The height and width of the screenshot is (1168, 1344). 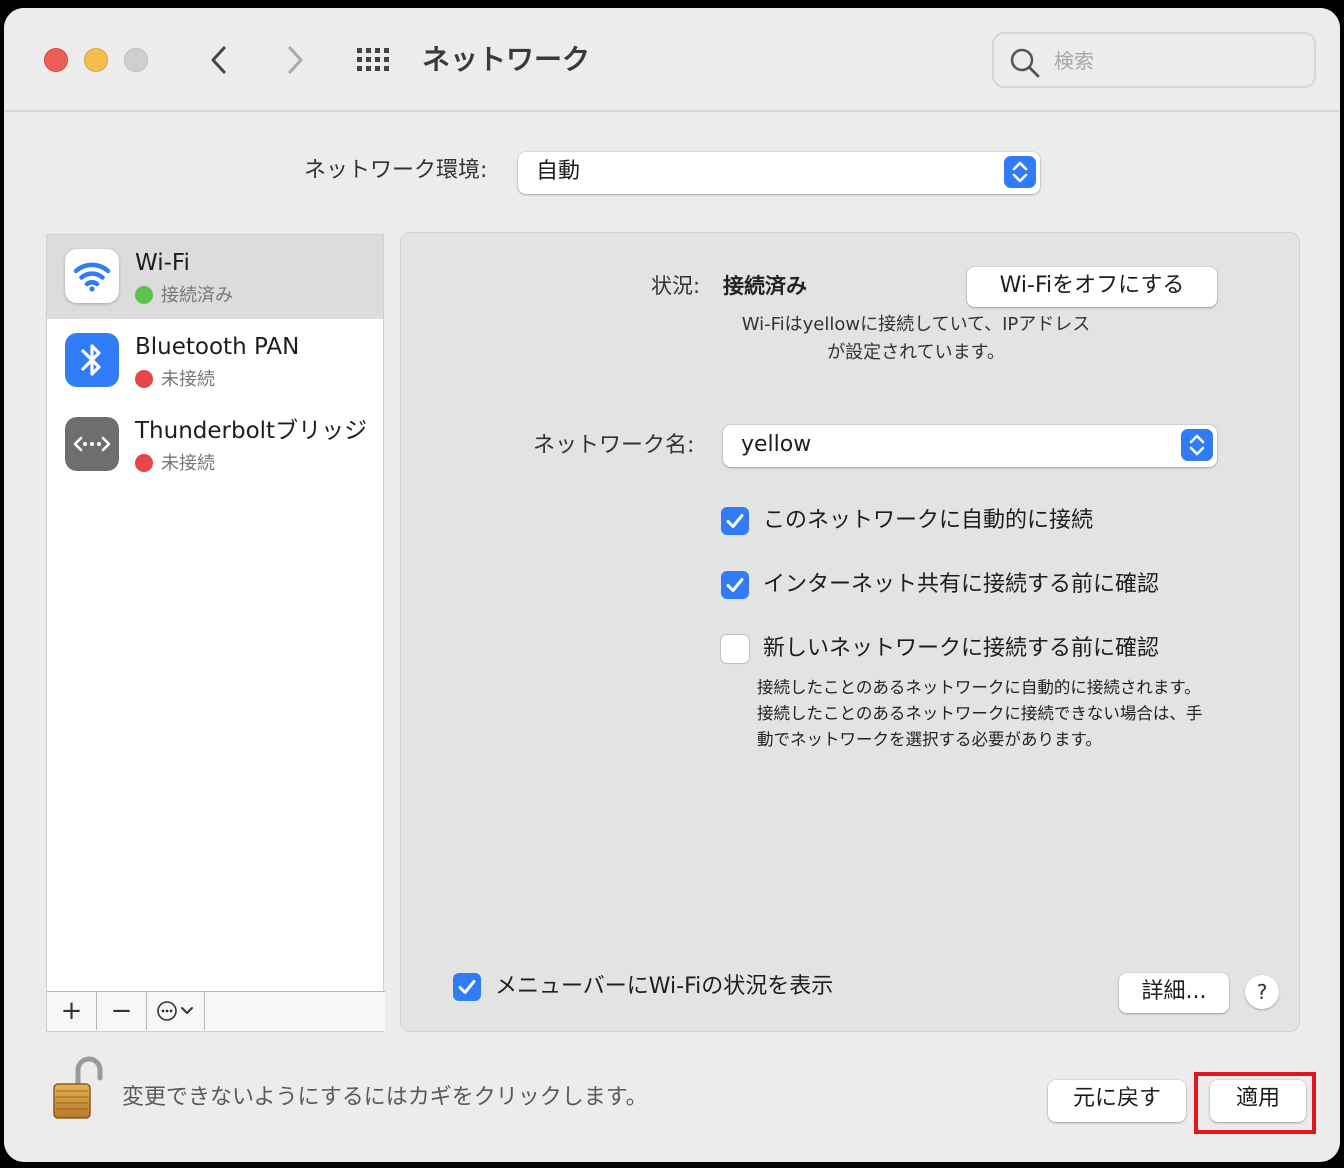 I want to click on show-all-button, so click(x=374, y=64).